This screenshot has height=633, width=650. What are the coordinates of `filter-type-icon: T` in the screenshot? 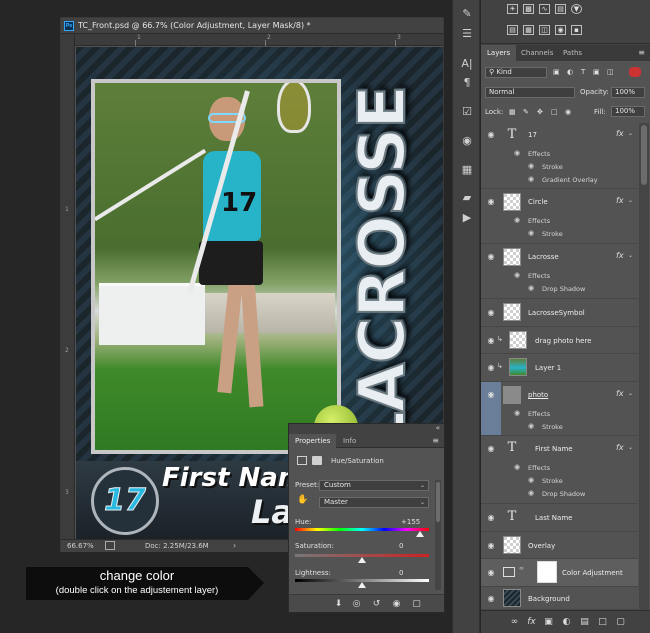 It's located at (583, 72).